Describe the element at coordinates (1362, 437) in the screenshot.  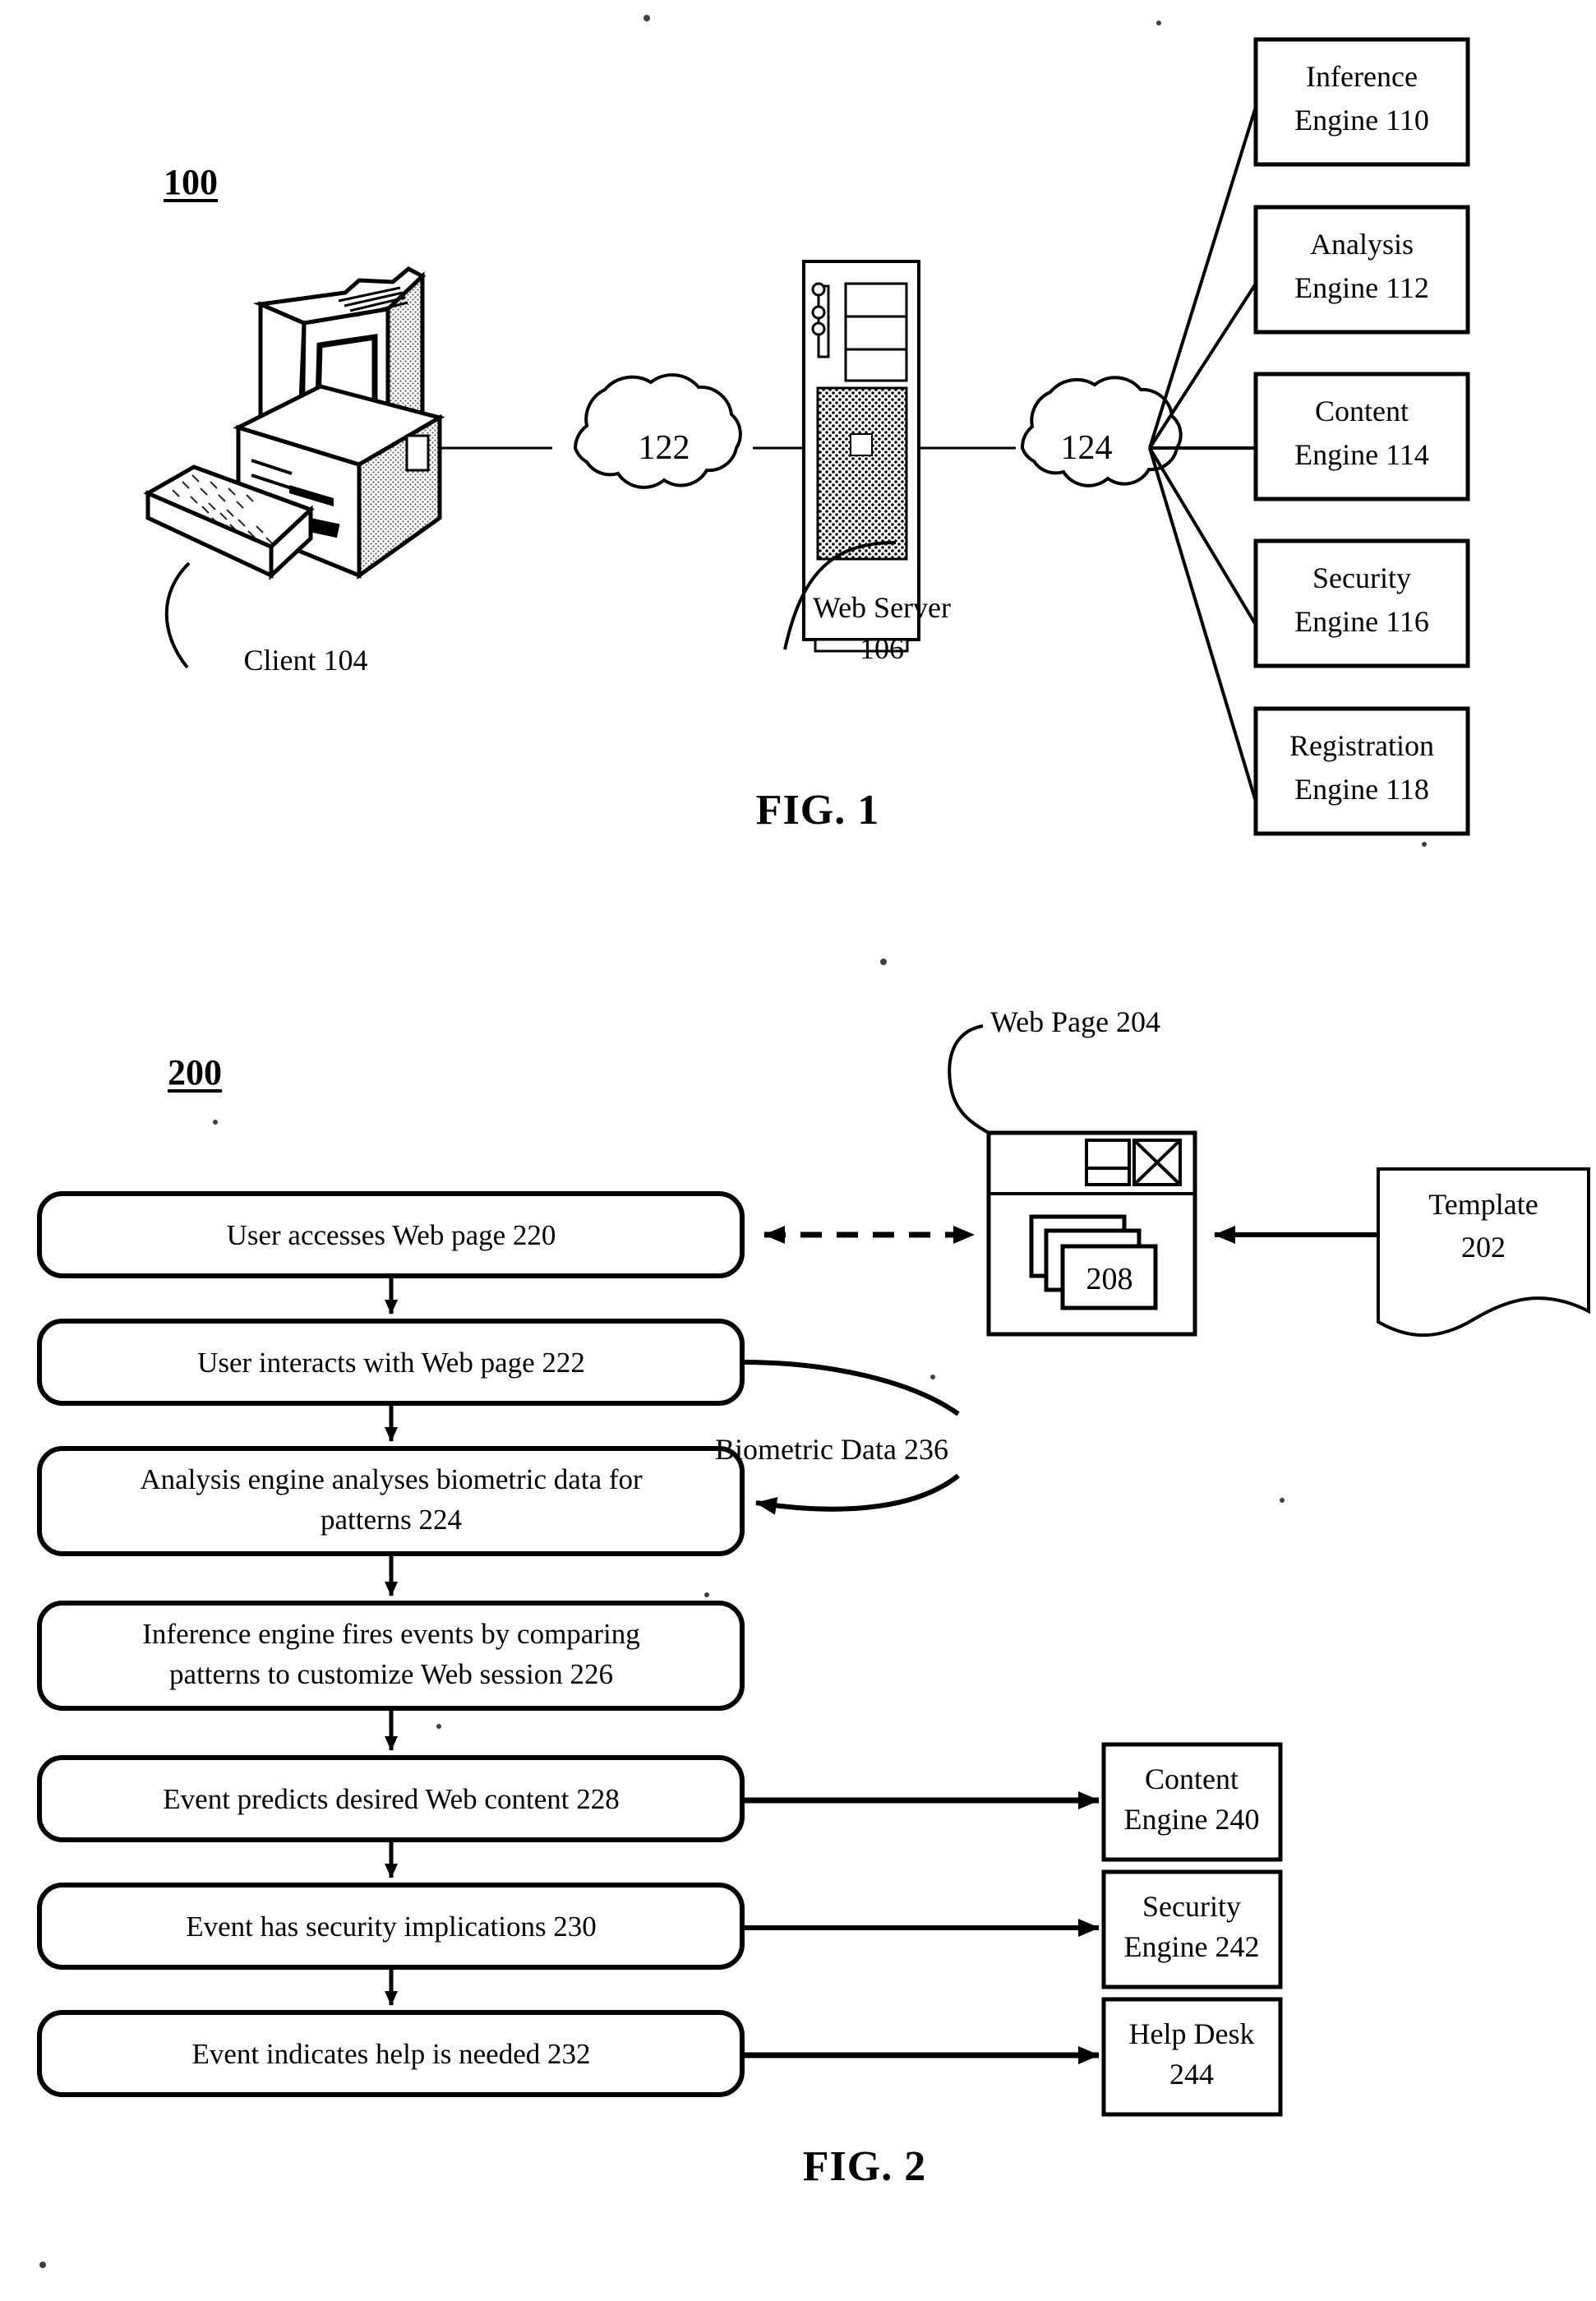
I see `engine-boxes` at that location.